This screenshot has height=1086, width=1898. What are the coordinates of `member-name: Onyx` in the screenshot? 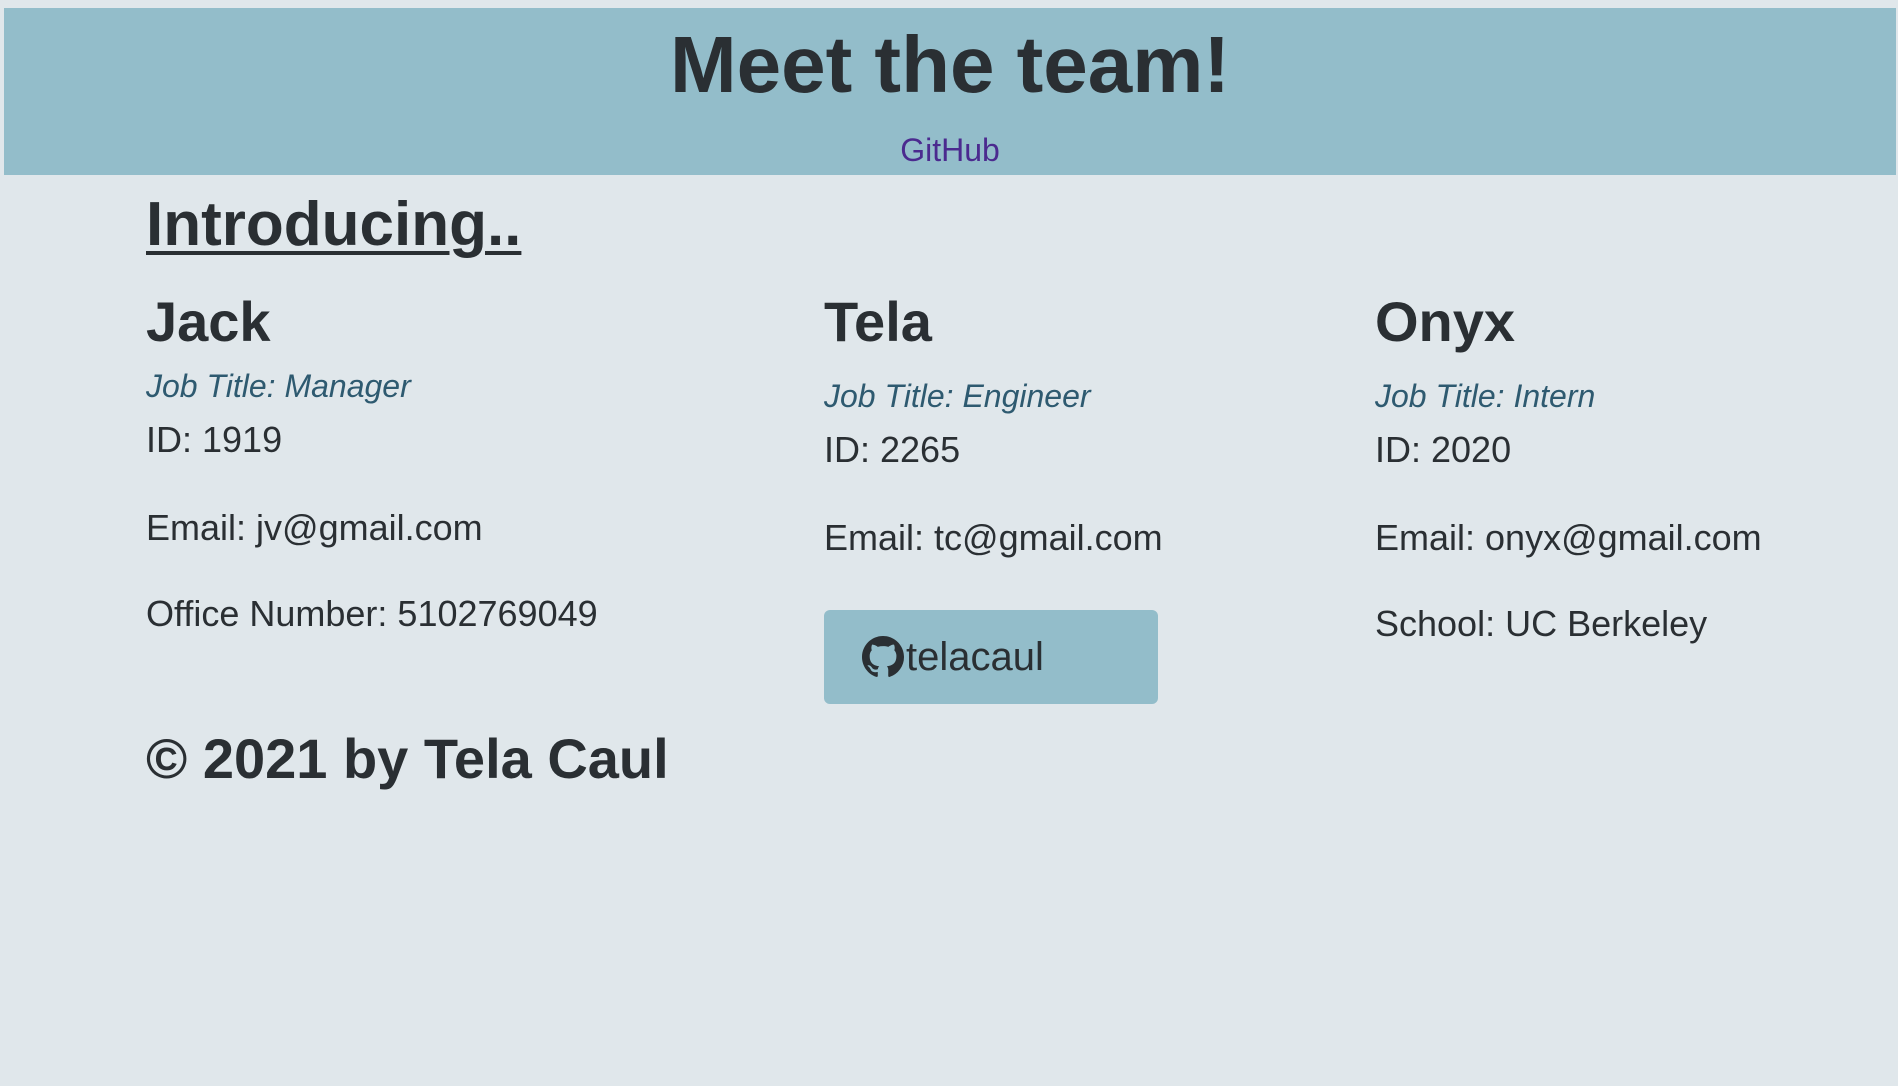 It's located at (1445, 321).